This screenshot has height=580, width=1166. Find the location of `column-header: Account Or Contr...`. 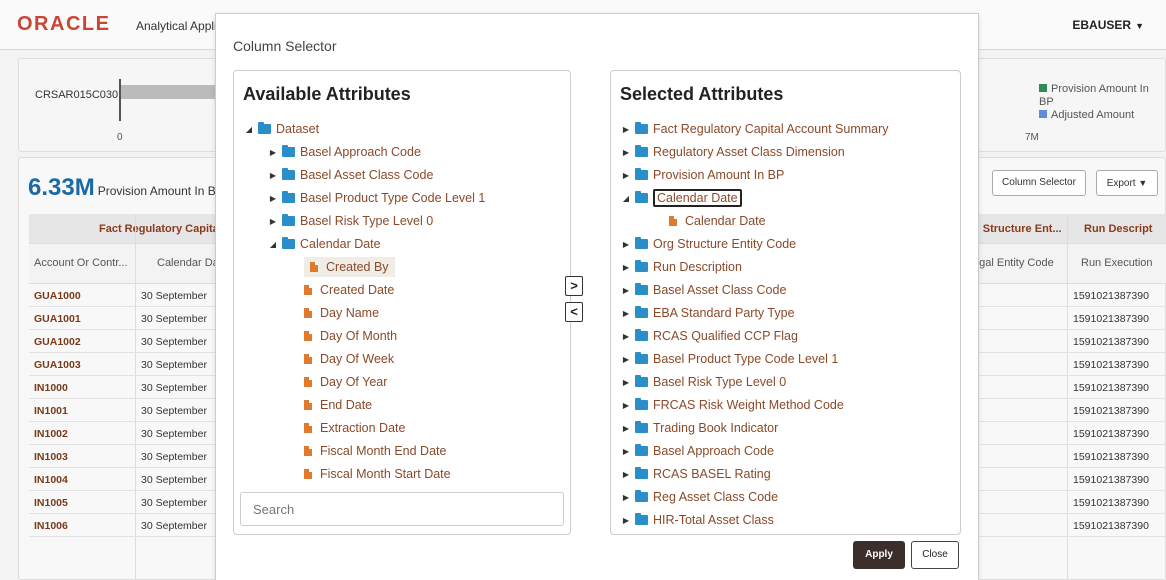

column-header: Account Or Contr... is located at coordinates (81, 263).